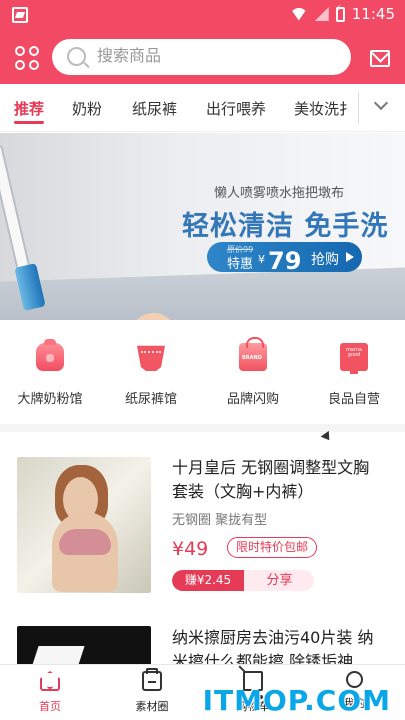 The width and height of the screenshot is (405, 720). What do you see at coordinates (296, 700) in the screenshot?
I see `watermark: ITMOP.COM` at bounding box center [296, 700].